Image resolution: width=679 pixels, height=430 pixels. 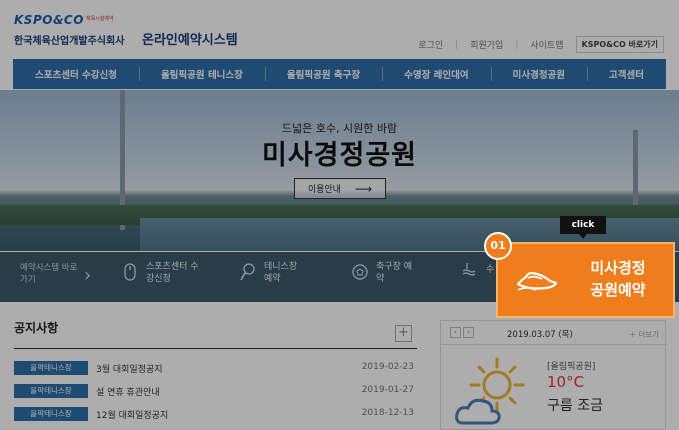 I want to click on utility-links: 로그인 | 회원가입 | 사이트맵 KSPO&CO 바로가기, so click(x=541, y=44).